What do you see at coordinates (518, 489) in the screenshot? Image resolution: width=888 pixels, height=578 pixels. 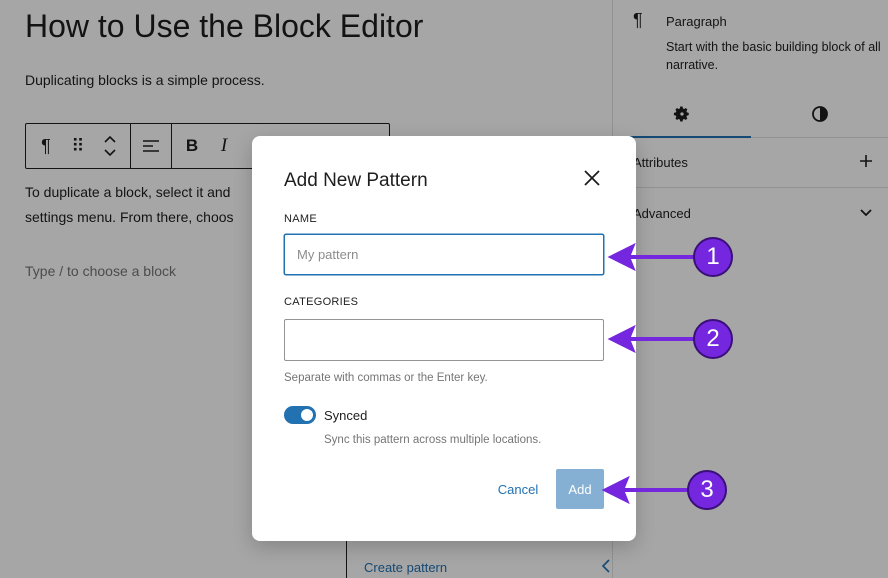 I see `cancel-button: Cancel` at bounding box center [518, 489].